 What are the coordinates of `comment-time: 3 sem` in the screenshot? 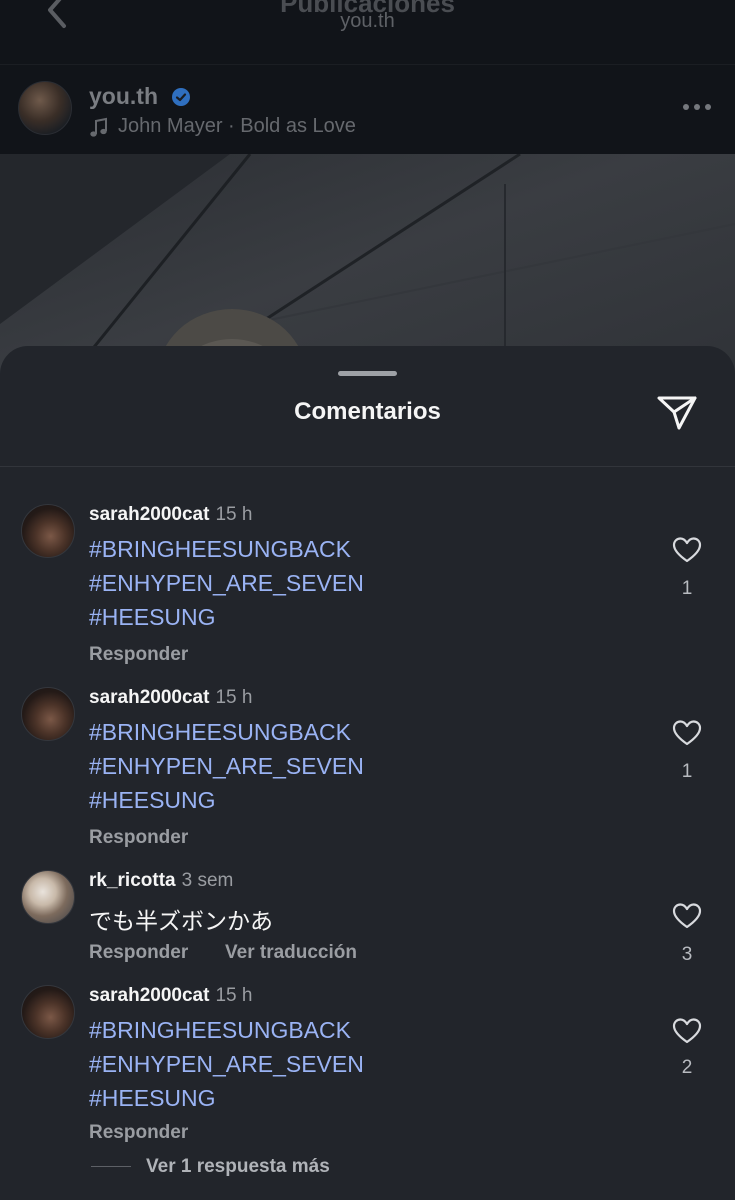 It's located at (207, 880).